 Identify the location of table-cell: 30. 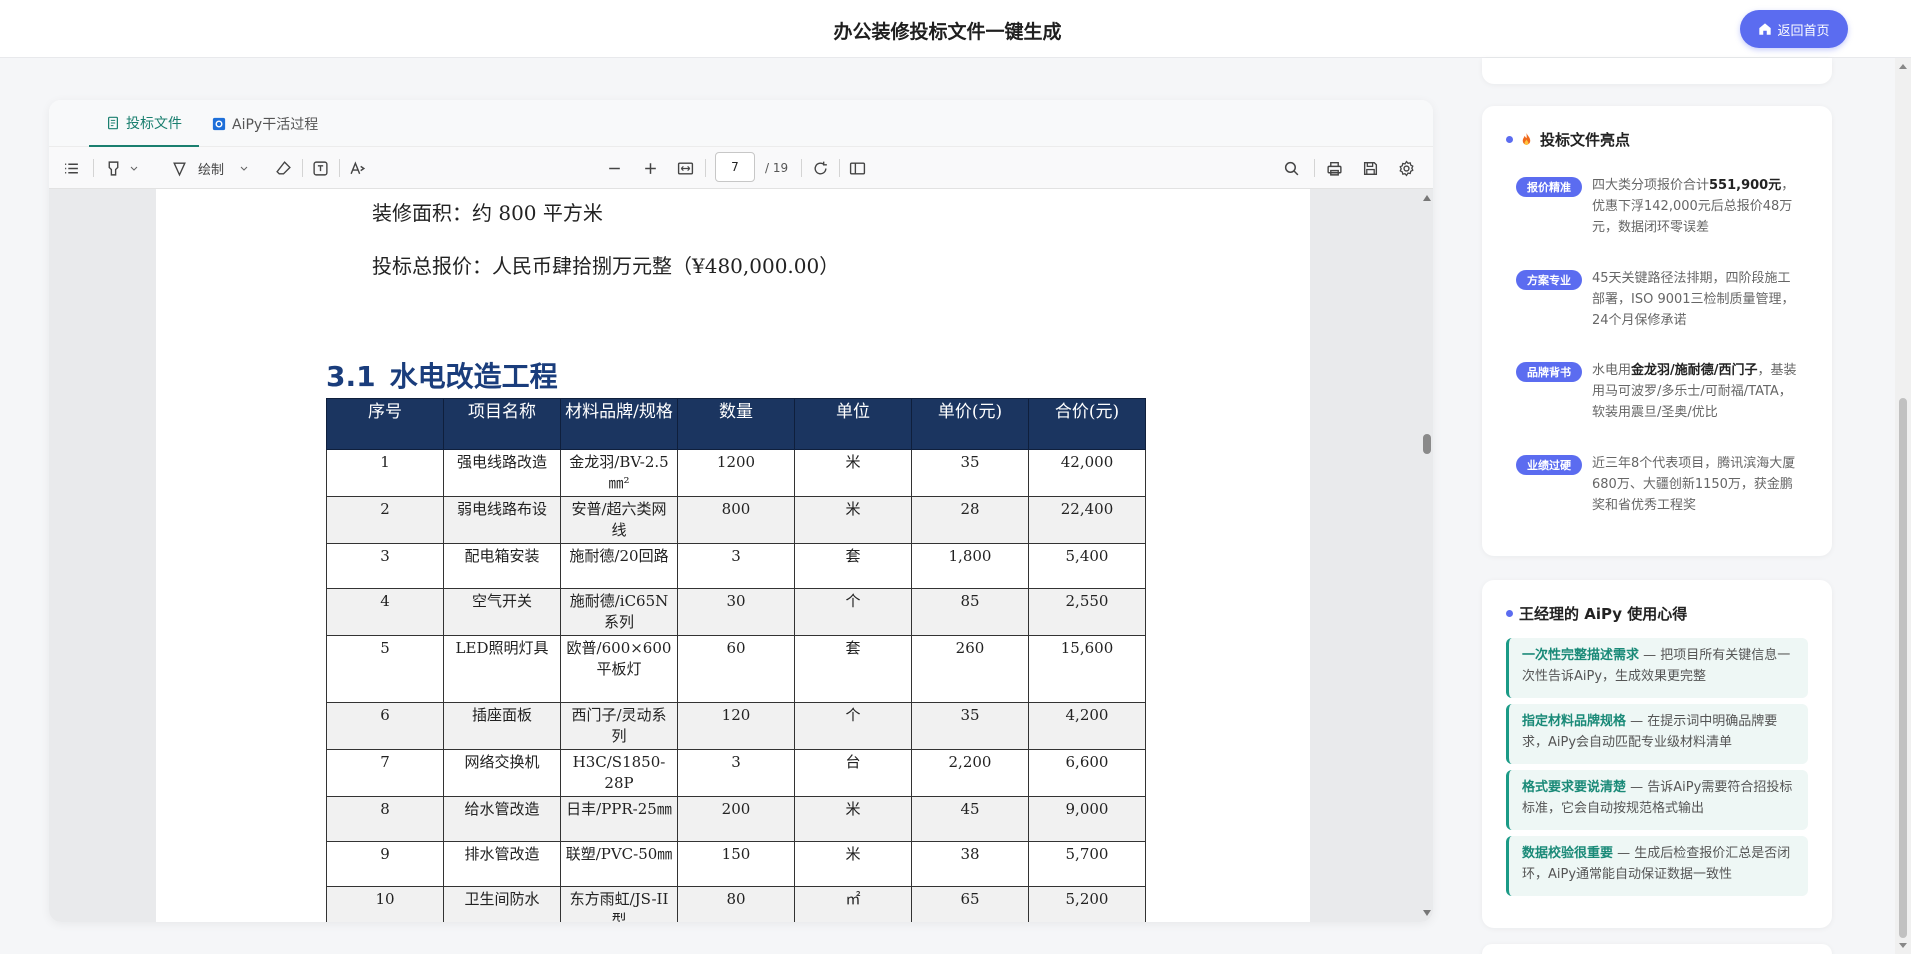
(736, 612).